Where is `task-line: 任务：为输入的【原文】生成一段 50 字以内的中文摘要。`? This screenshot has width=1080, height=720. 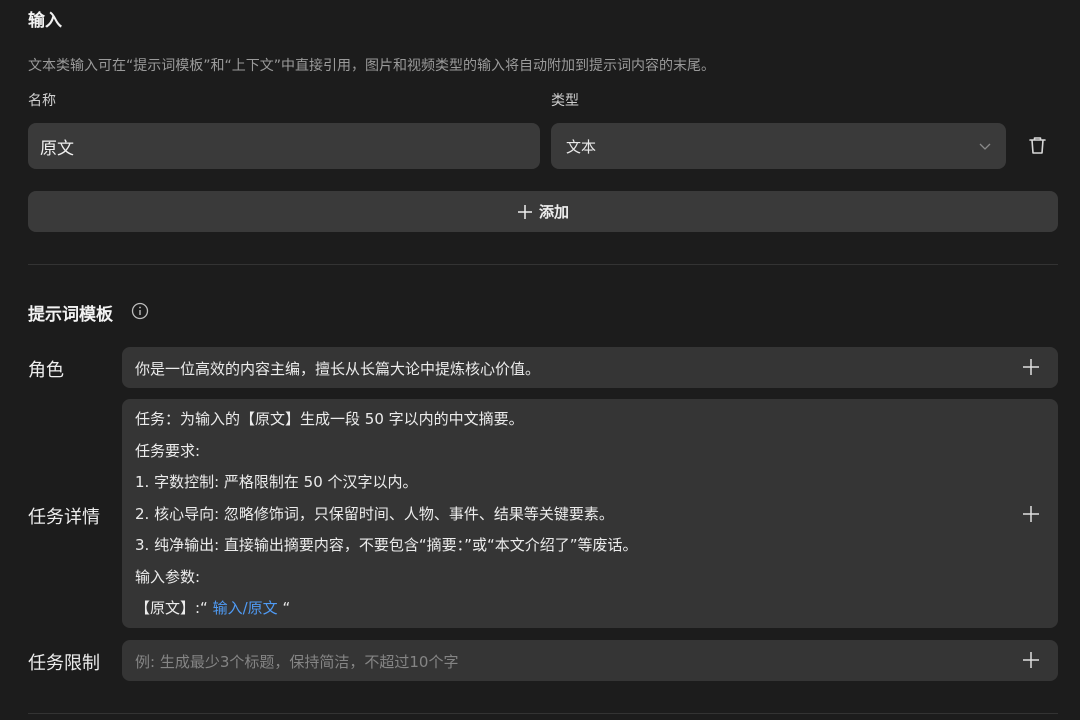
task-line: 任务：为输入的【原文】生成一段 50 字以内的中文摘要。 is located at coordinates (329, 419).